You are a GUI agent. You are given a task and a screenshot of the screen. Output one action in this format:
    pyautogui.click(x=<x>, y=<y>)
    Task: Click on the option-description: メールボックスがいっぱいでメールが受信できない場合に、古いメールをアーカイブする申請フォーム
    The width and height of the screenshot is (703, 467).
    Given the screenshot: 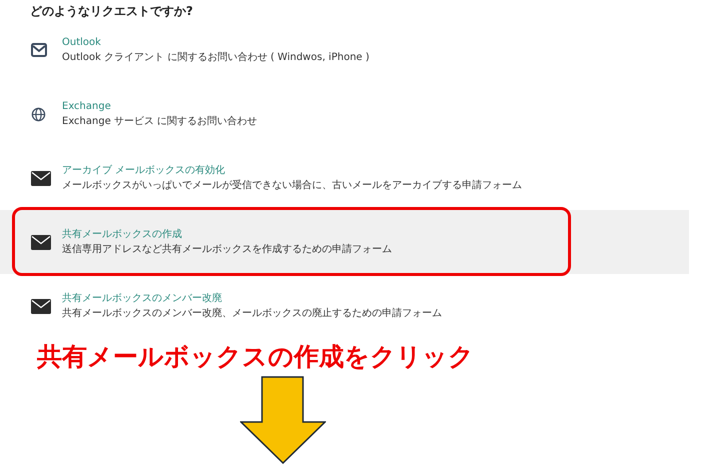 What is the action you would take?
    pyautogui.click(x=292, y=186)
    